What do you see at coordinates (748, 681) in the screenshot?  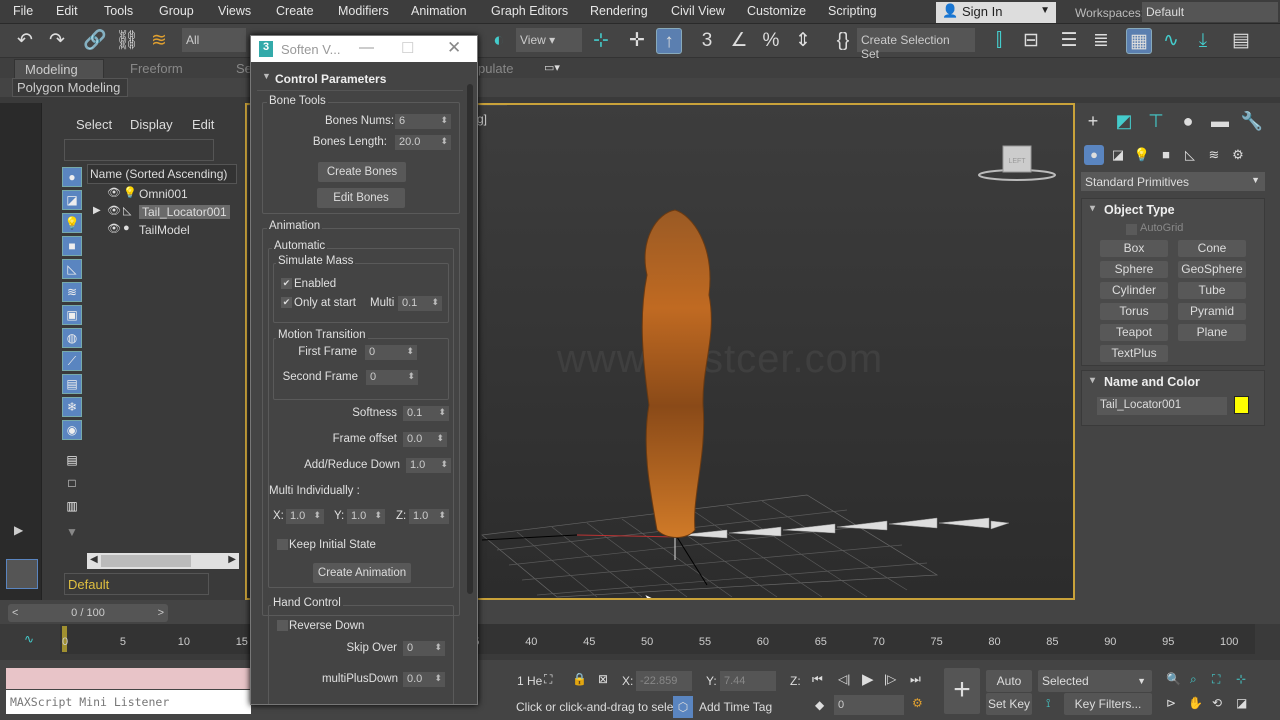 I see `y-coordinate-field: 7.44` at bounding box center [748, 681].